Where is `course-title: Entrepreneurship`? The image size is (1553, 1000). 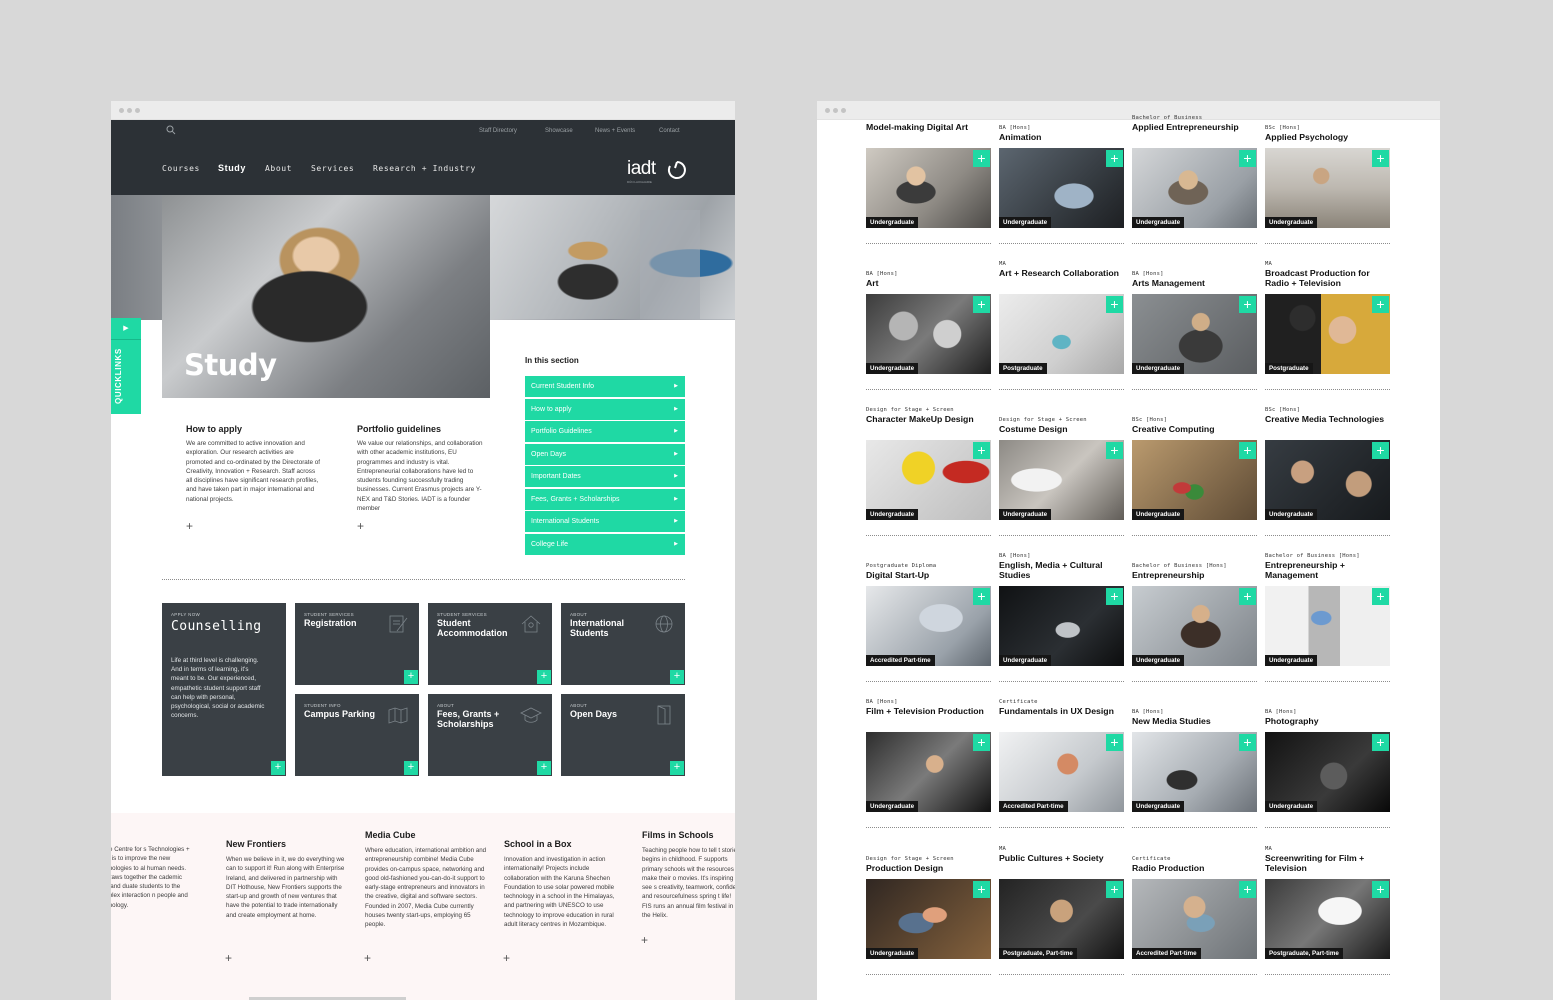 course-title: Entrepreneurship is located at coordinates (1194, 575).